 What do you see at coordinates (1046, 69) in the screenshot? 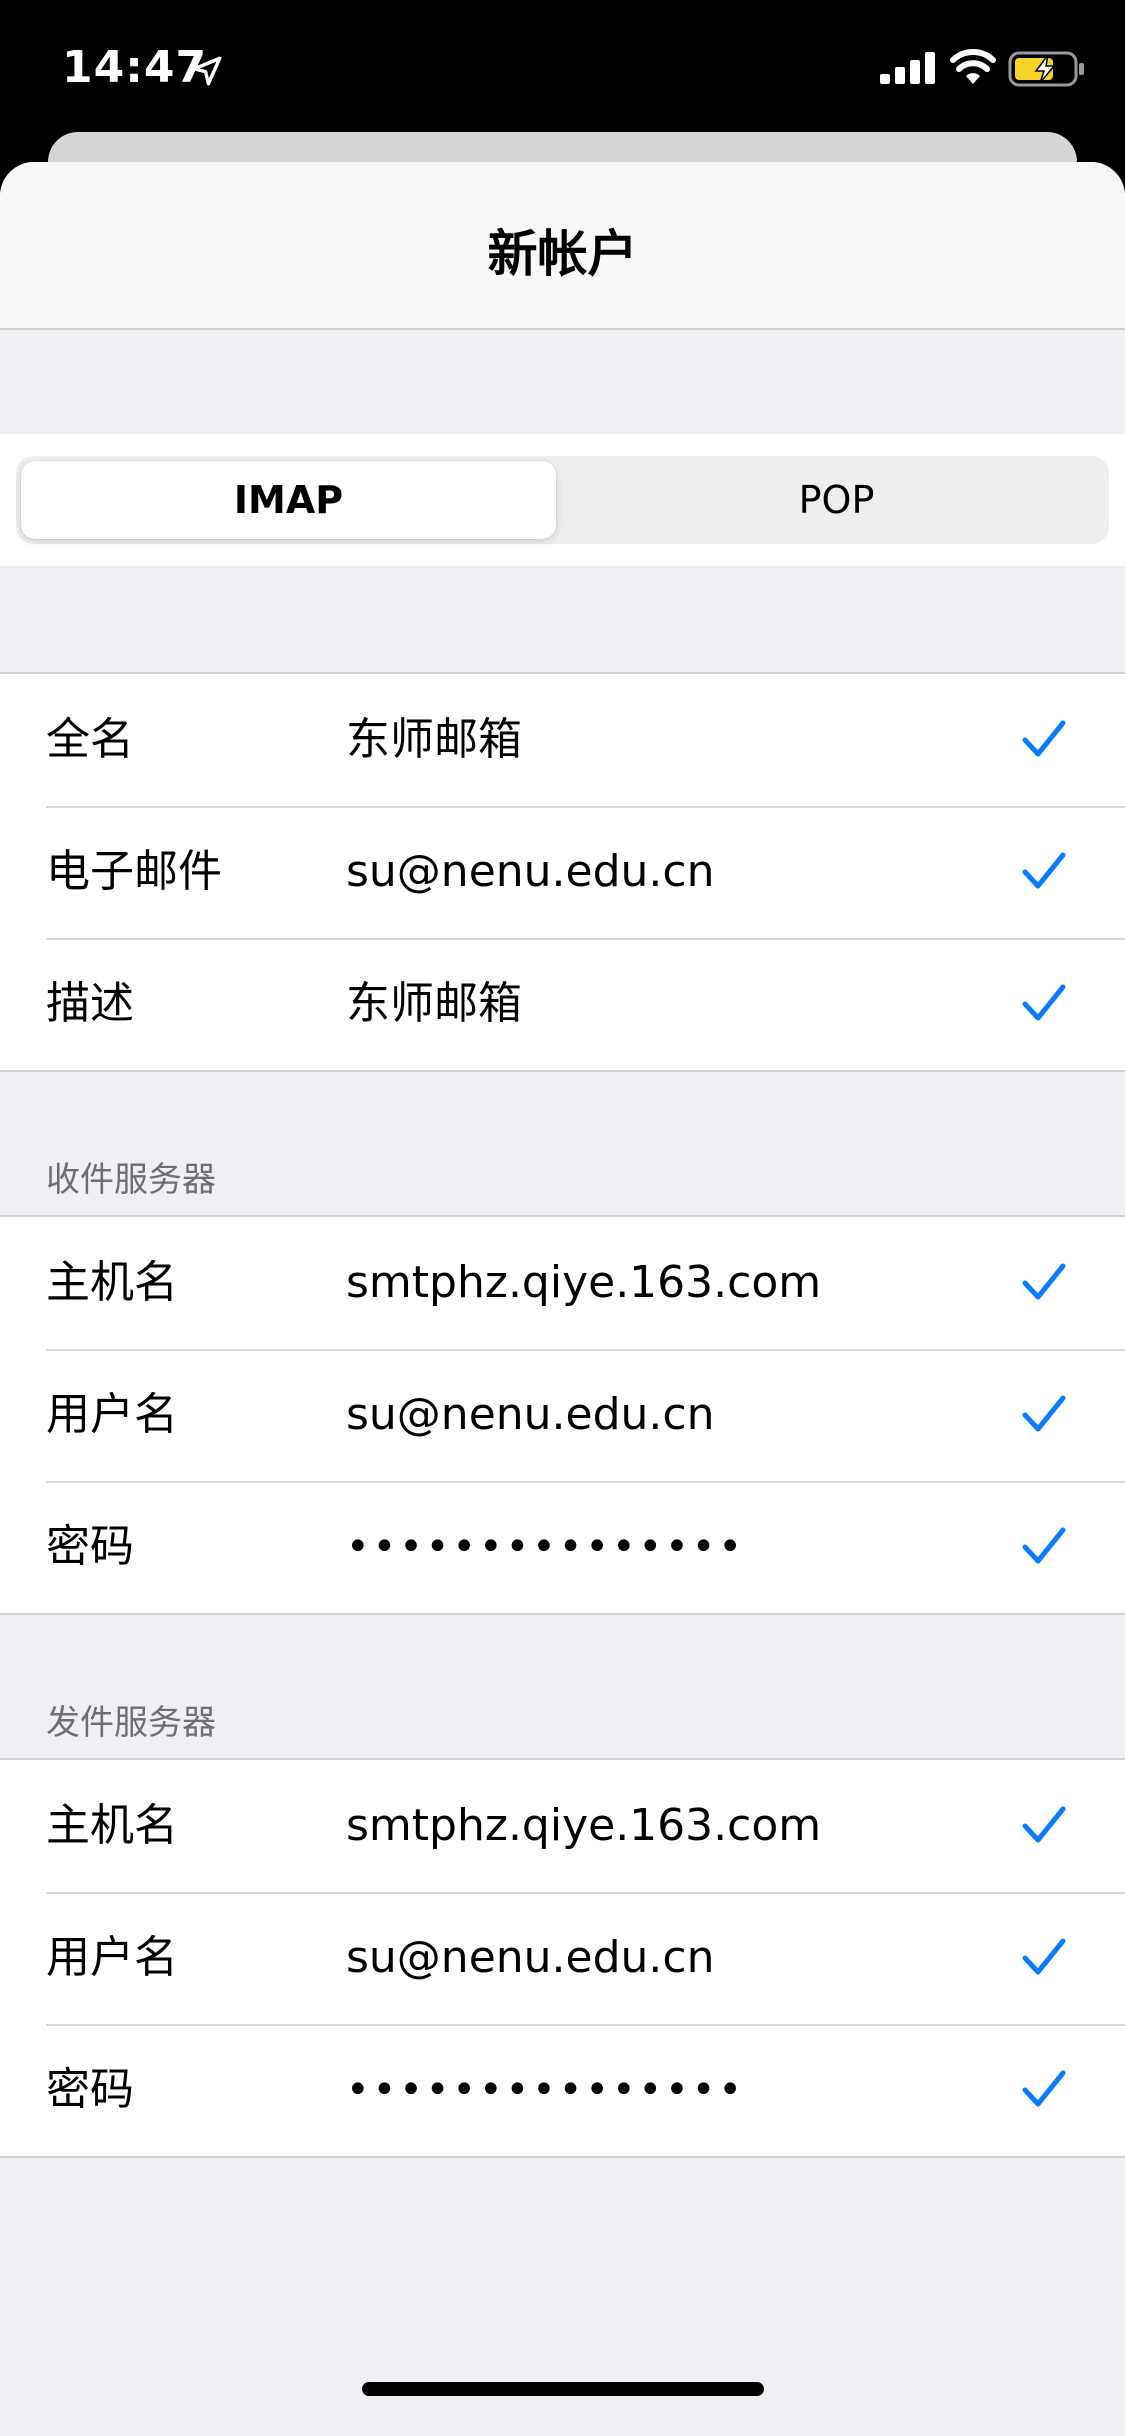
I see `battery-charging-icon` at bounding box center [1046, 69].